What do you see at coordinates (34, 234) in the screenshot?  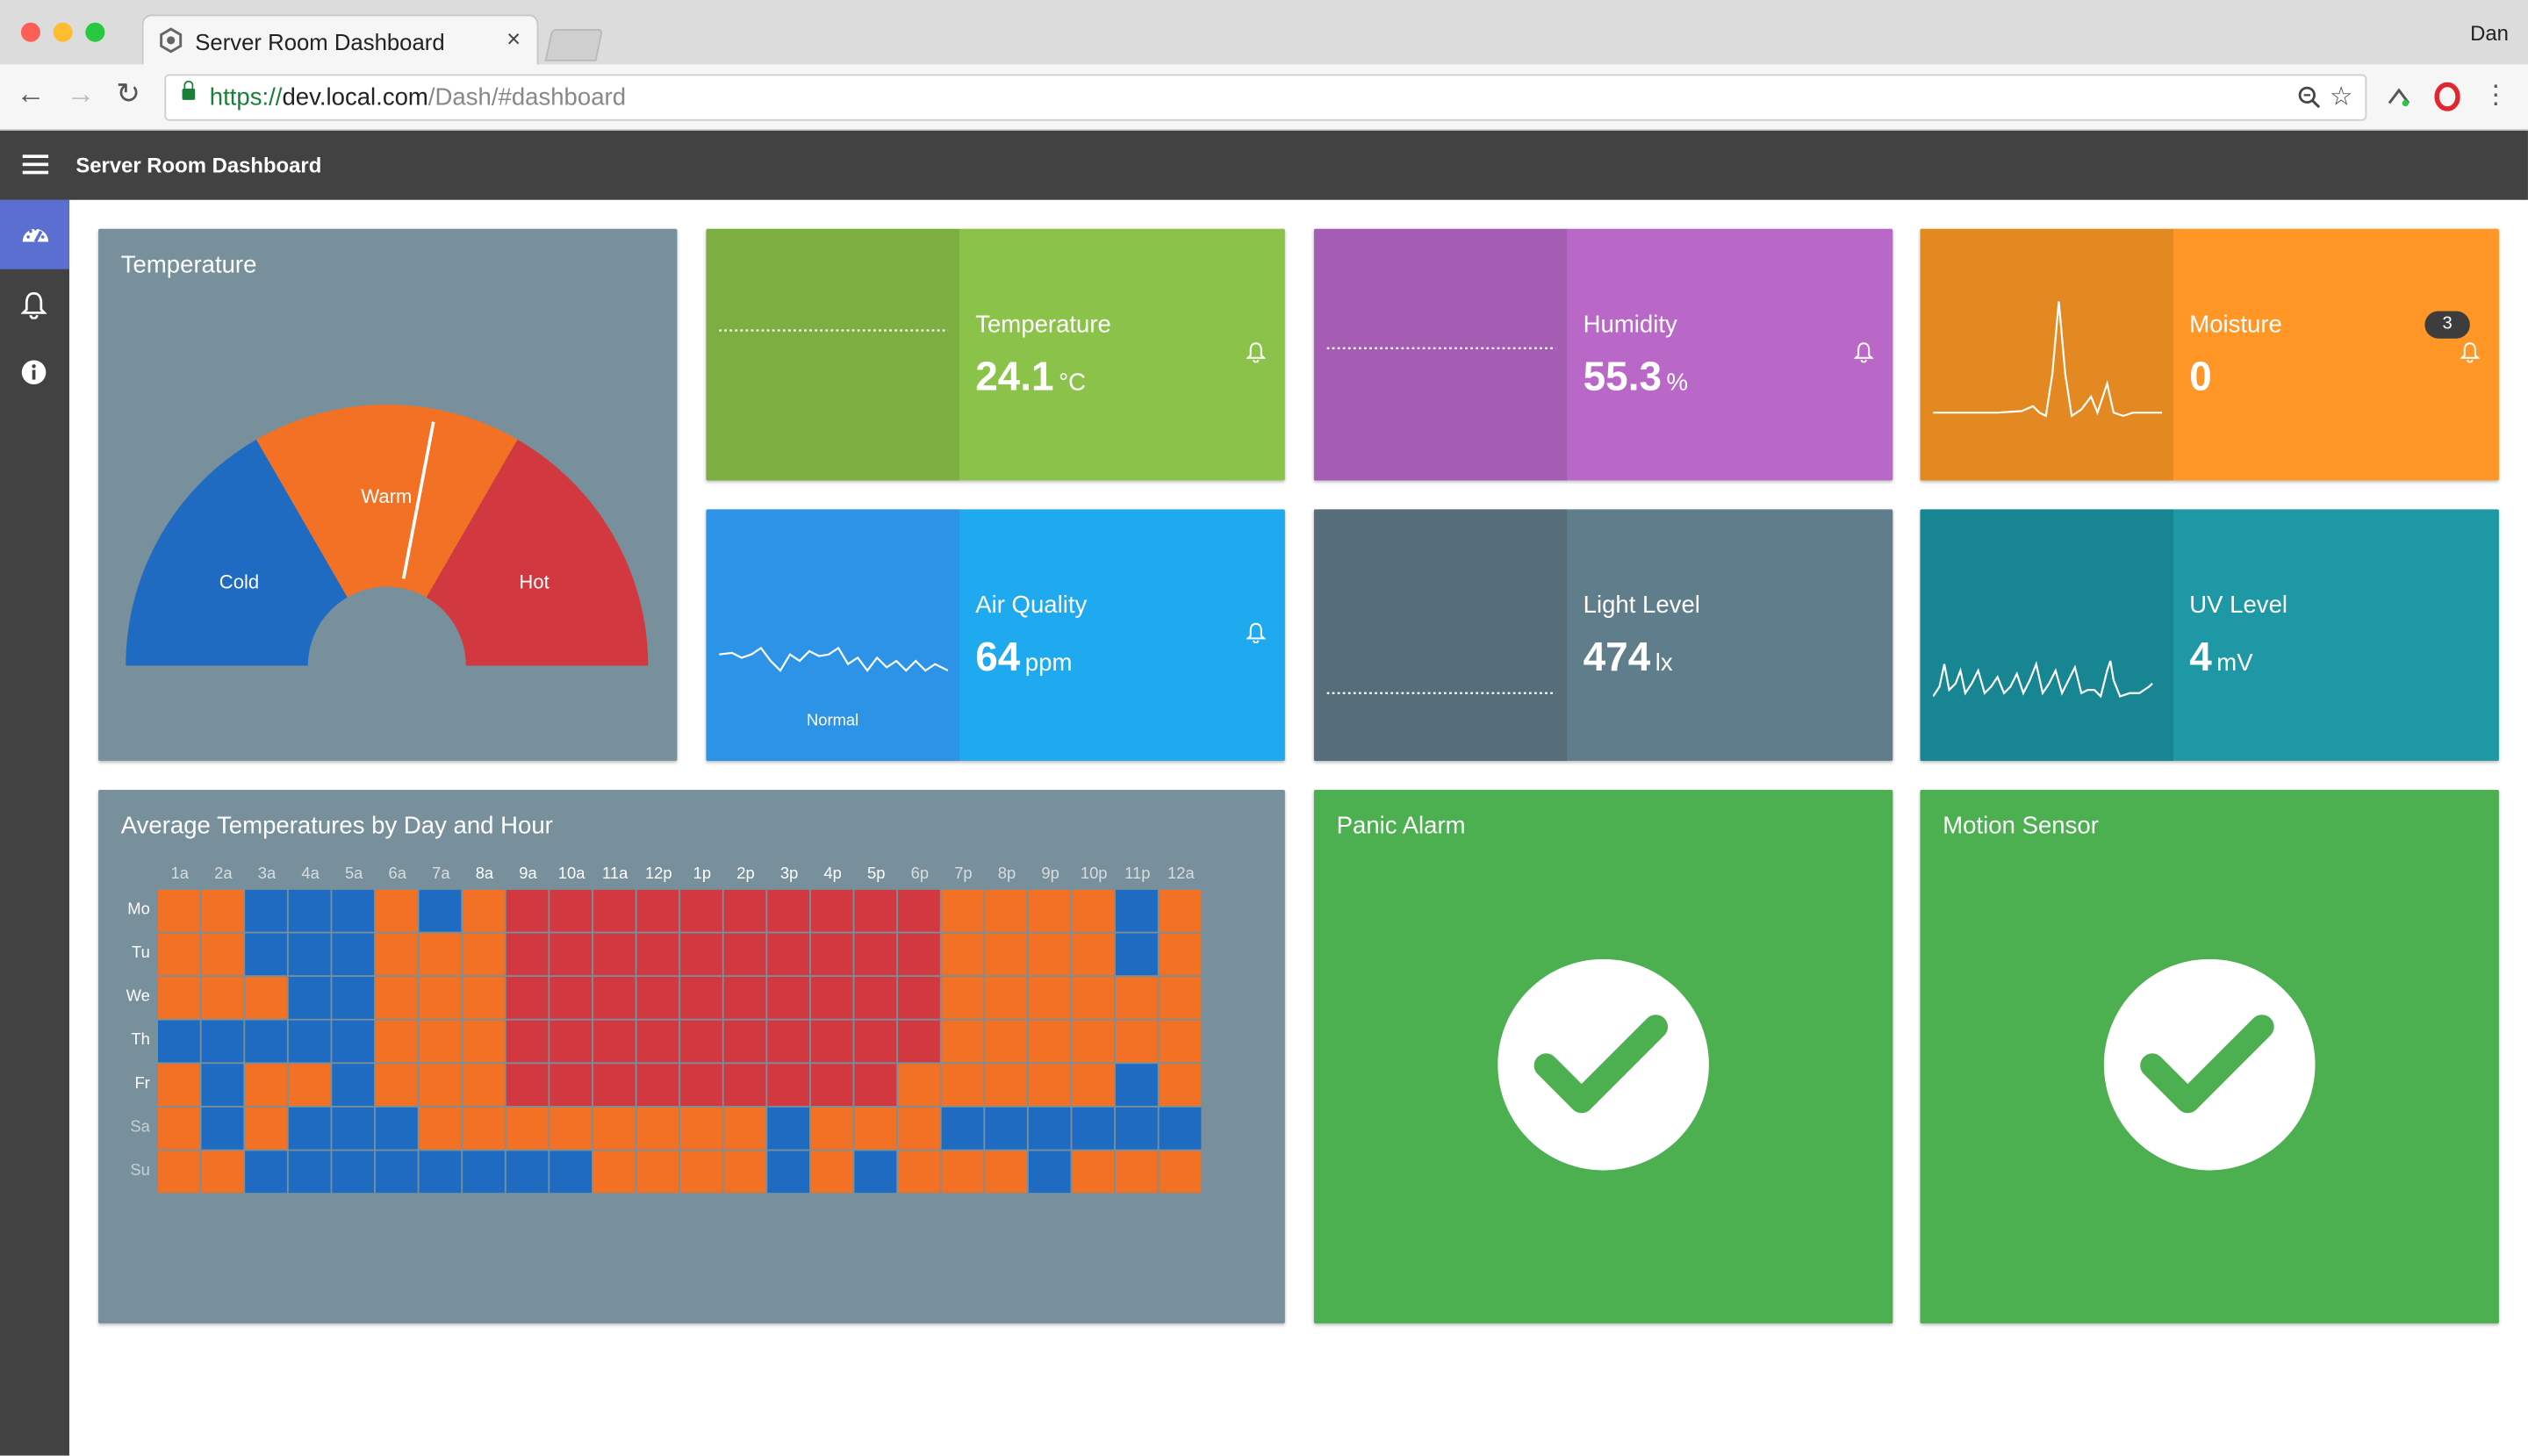 I see `sidebar-item-dashboard` at bounding box center [34, 234].